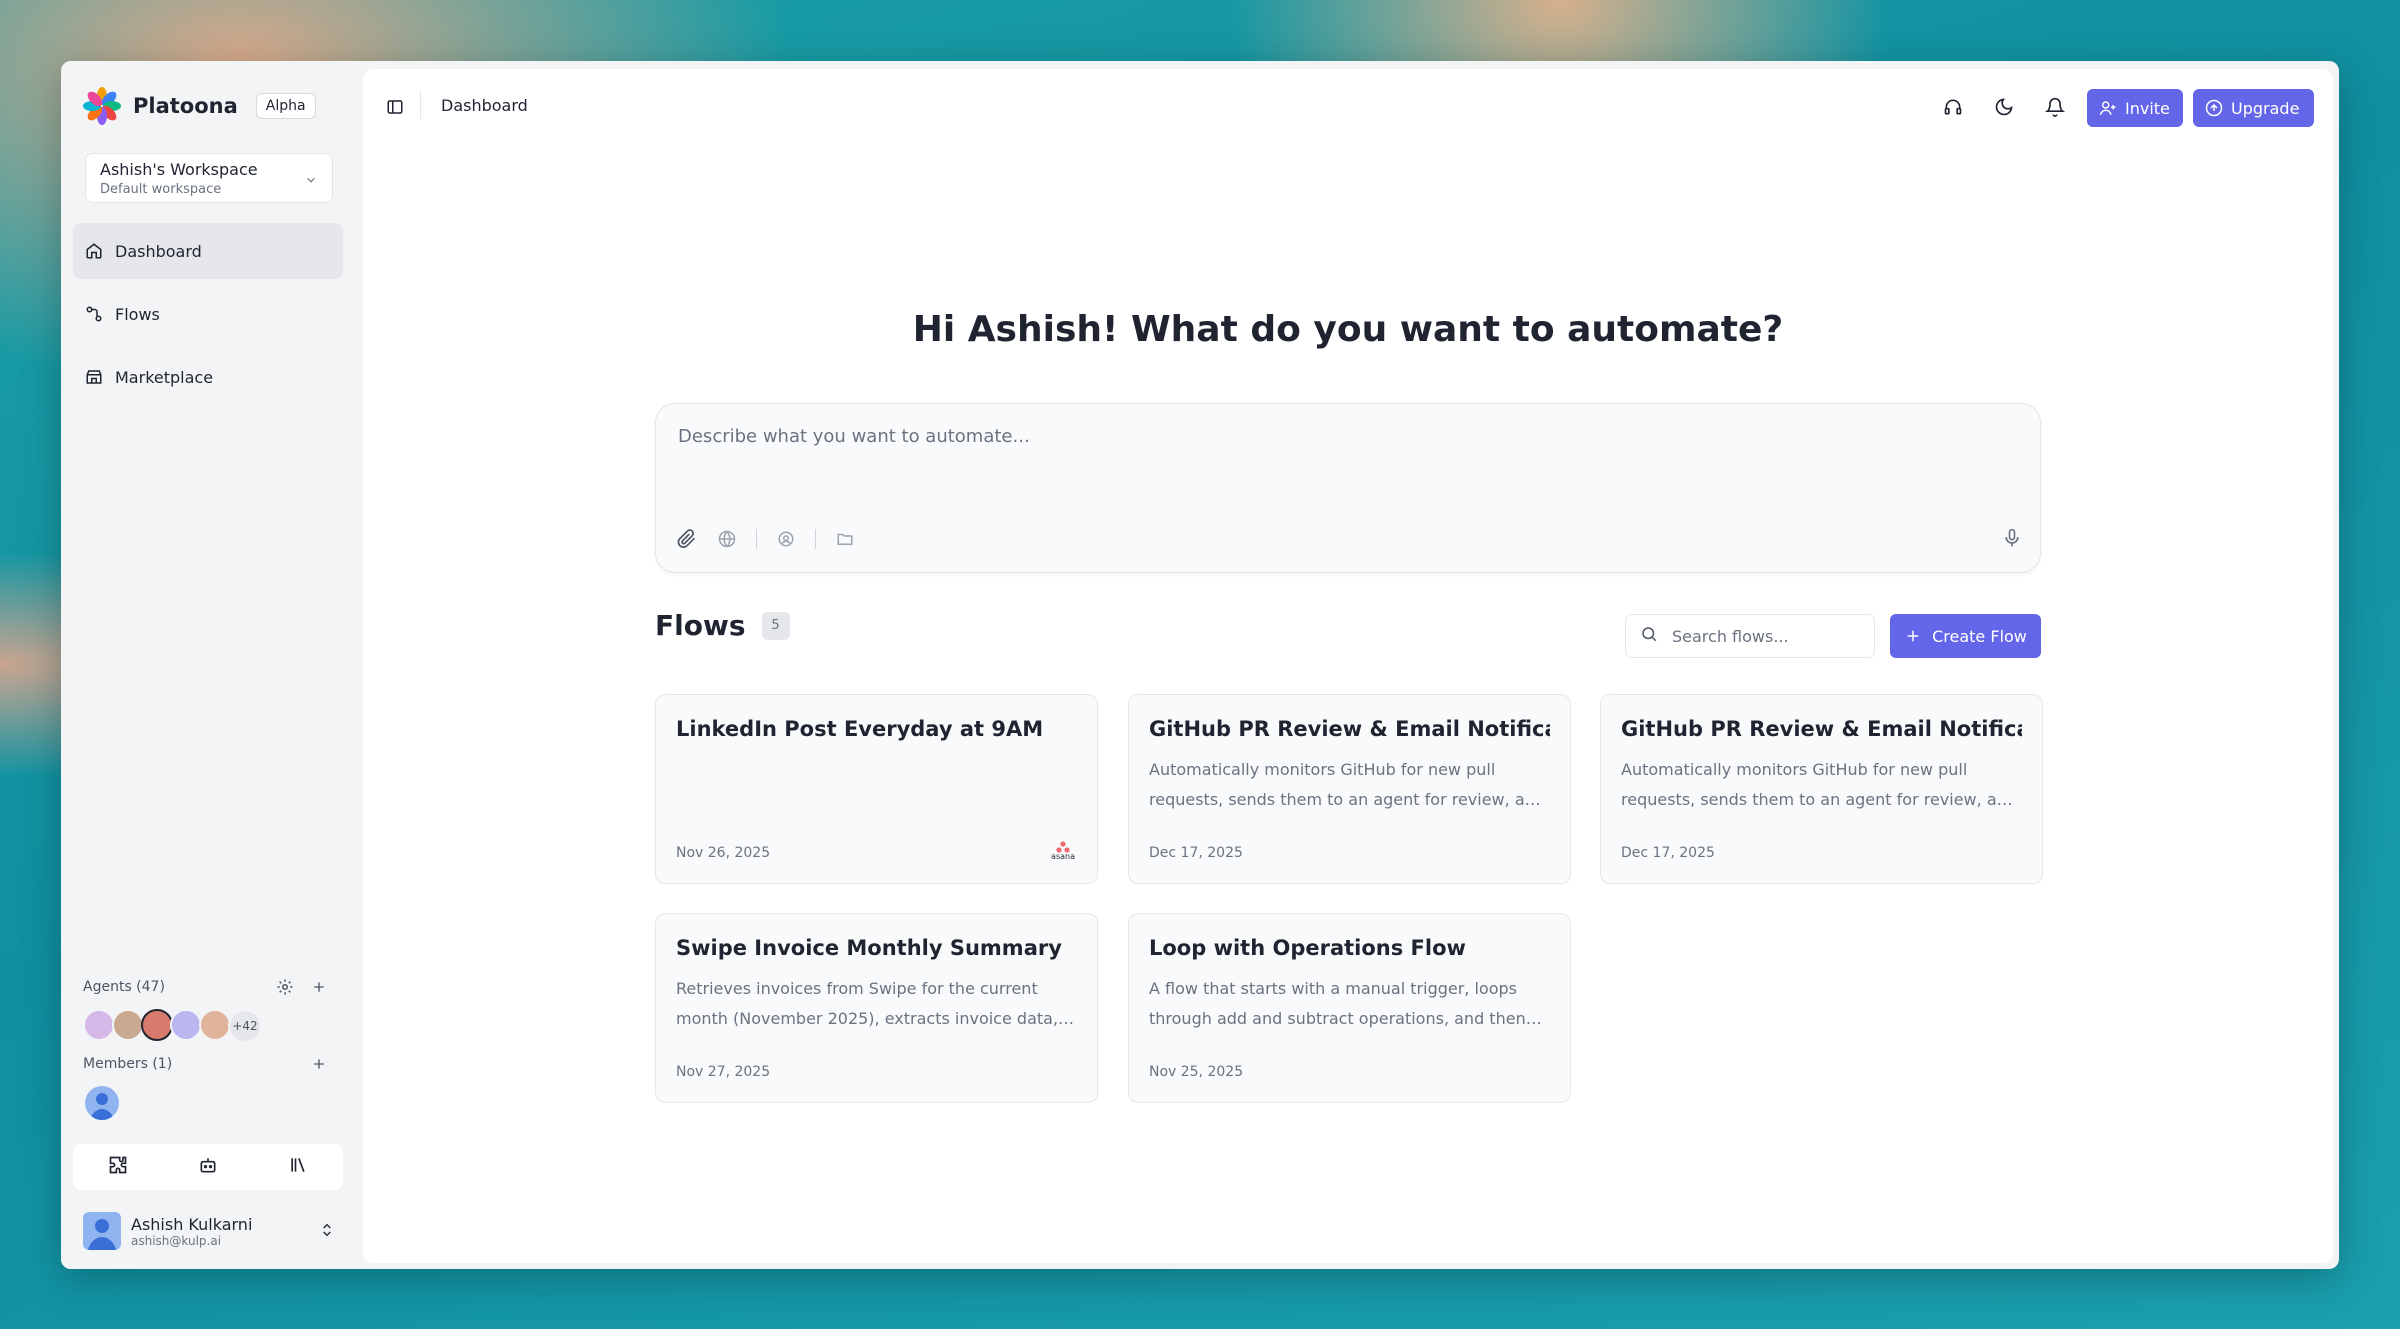  I want to click on sidebar-item-marketplace: Marketplace, so click(208, 377).